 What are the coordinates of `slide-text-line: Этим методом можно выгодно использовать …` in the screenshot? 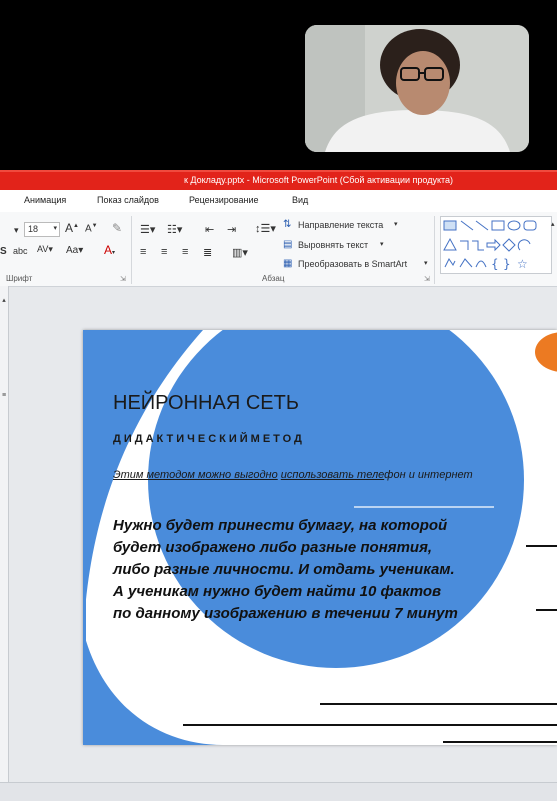 It's located at (293, 475).